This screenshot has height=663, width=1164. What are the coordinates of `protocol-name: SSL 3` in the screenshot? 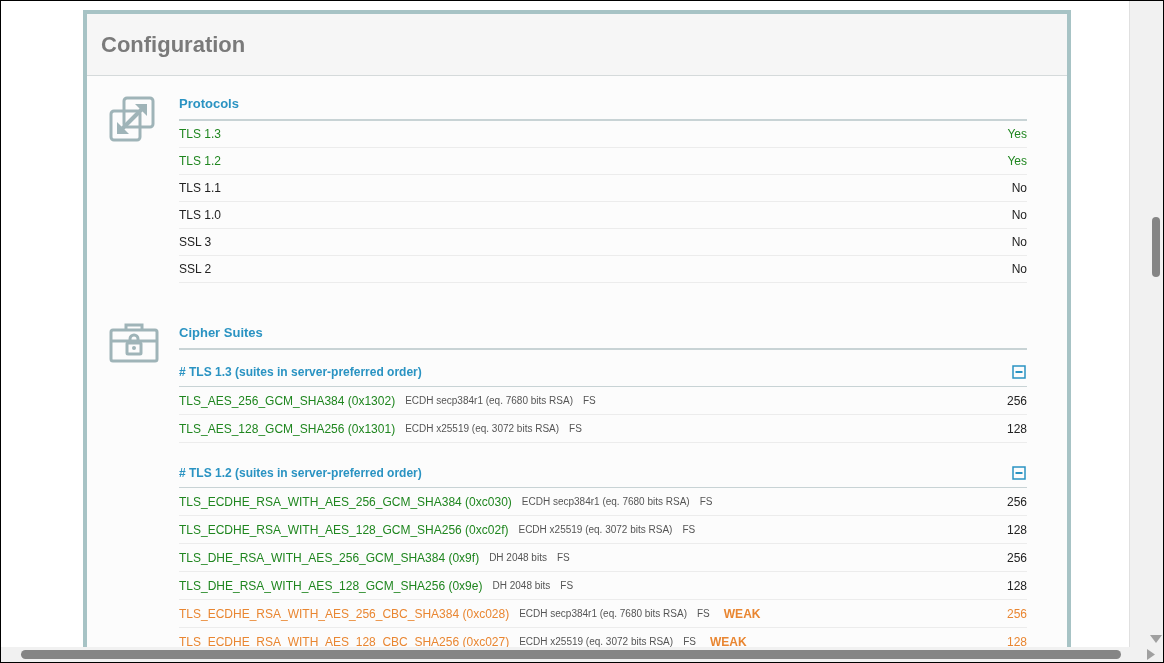 It's located at (195, 242).